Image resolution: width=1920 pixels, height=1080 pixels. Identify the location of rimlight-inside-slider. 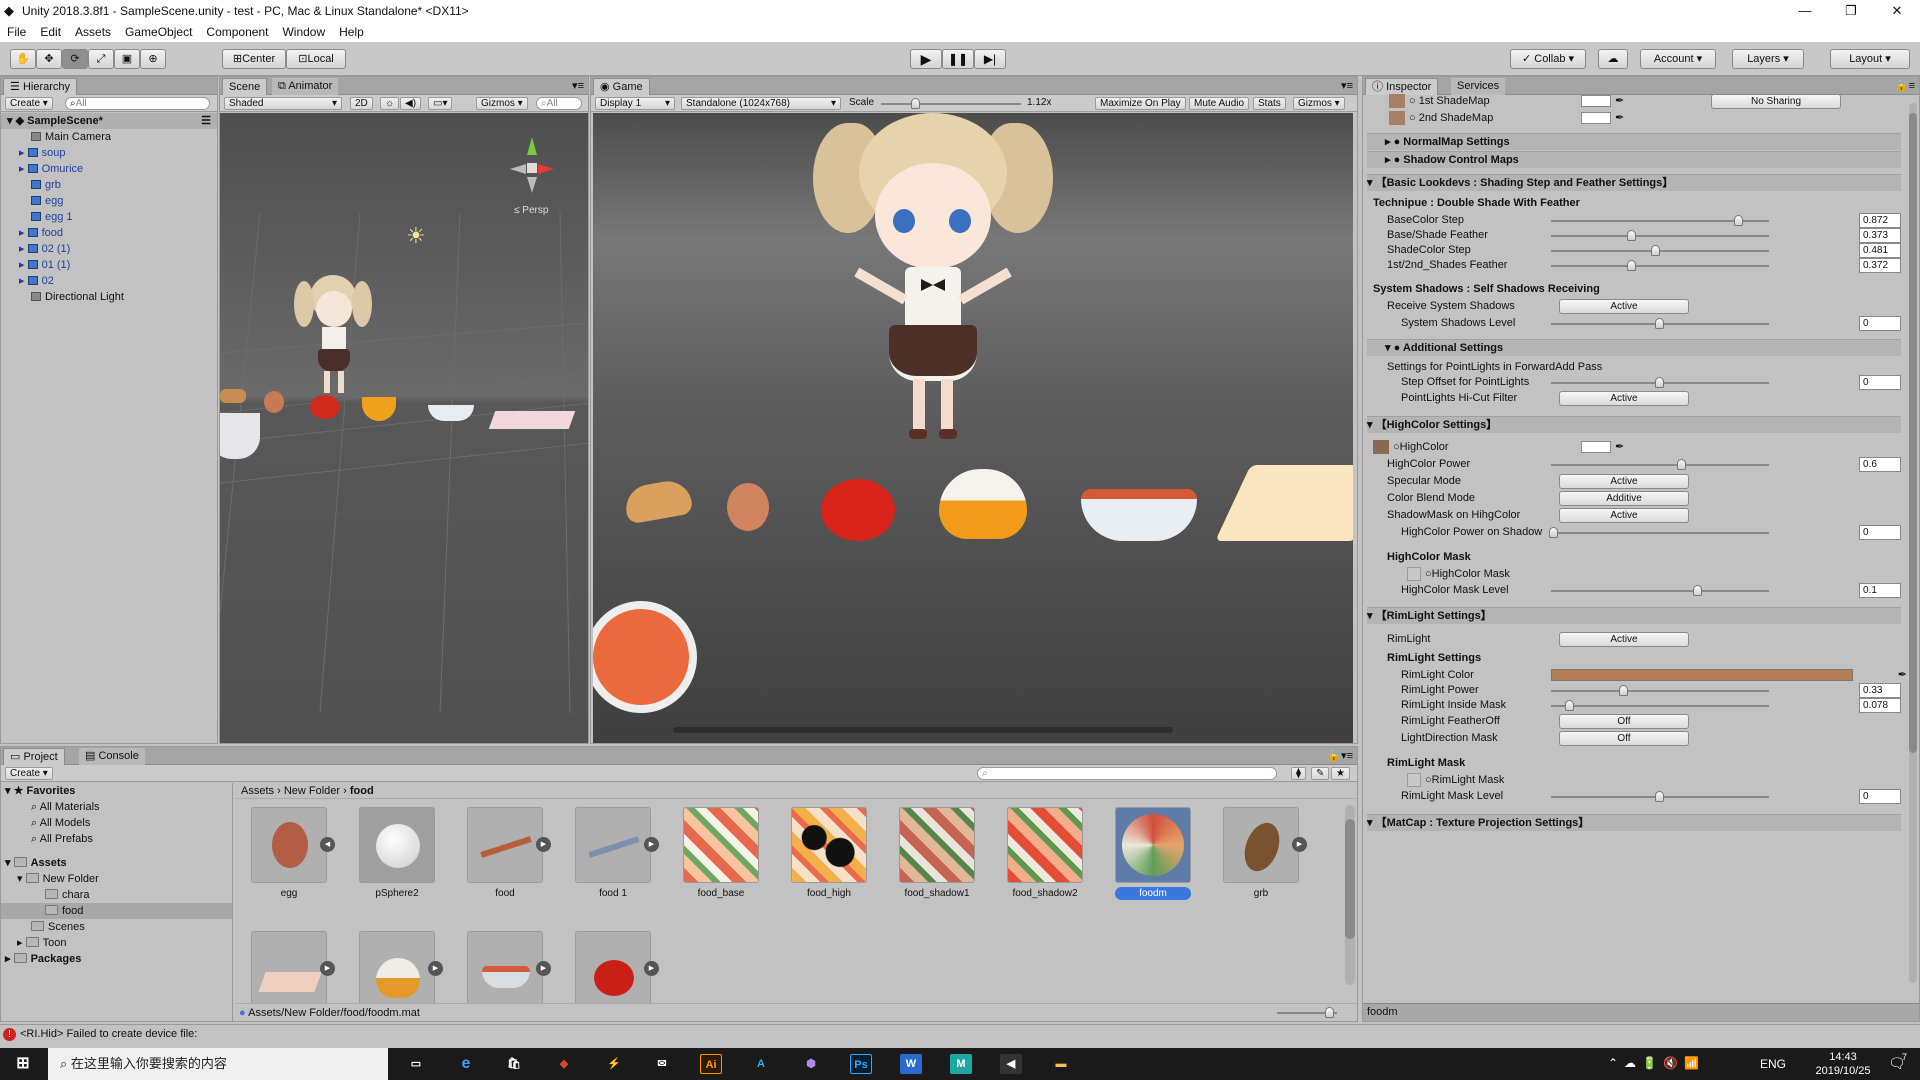
(1660, 705).